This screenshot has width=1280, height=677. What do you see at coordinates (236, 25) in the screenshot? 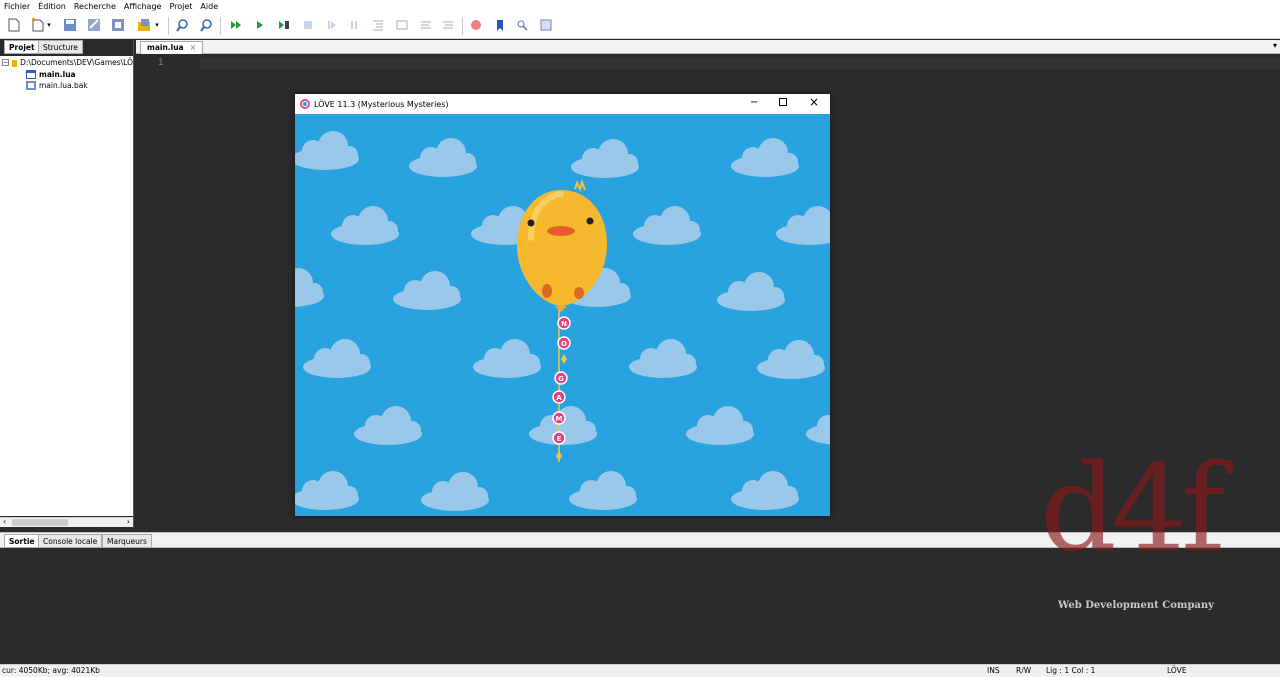
I see `run-project-icon` at bounding box center [236, 25].